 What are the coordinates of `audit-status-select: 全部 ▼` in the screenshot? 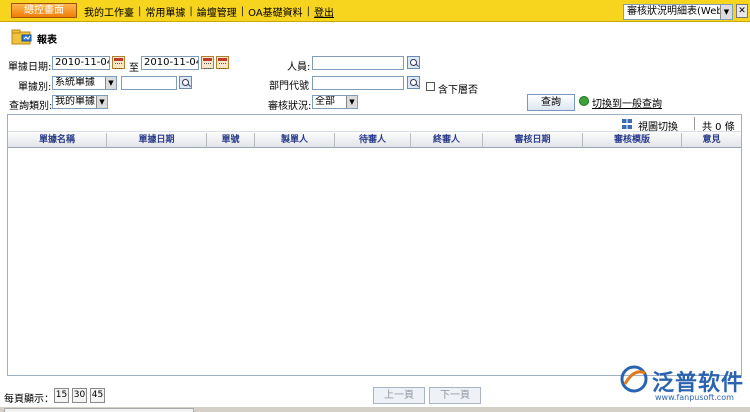 It's located at (335, 102).